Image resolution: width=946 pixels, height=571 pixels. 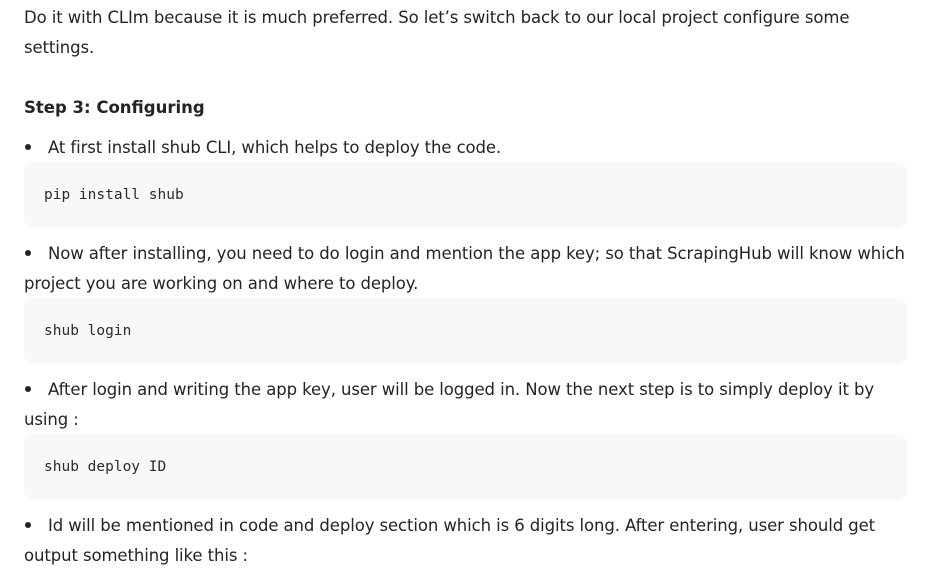 I want to click on code-text: shub deploy ID, so click(x=105, y=467).